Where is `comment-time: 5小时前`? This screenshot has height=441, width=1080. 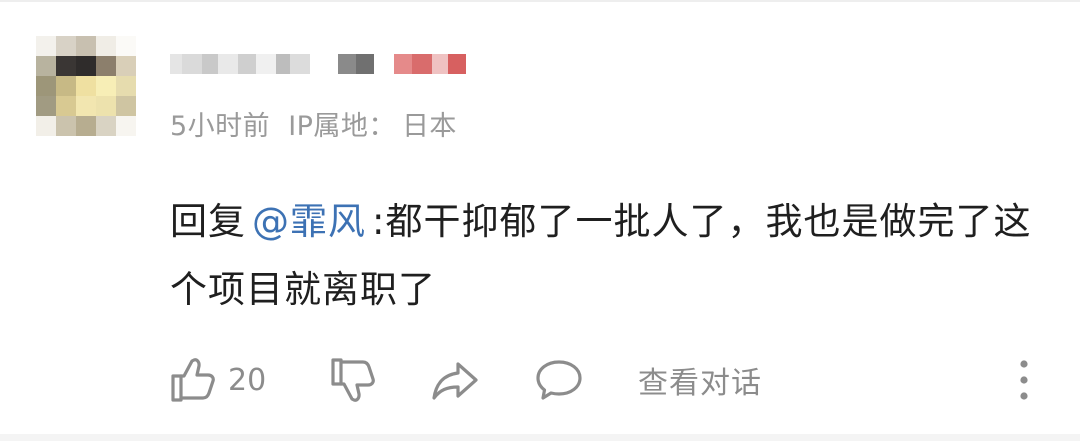 comment-time: 5小时前 is located at coordinates (220, 126).